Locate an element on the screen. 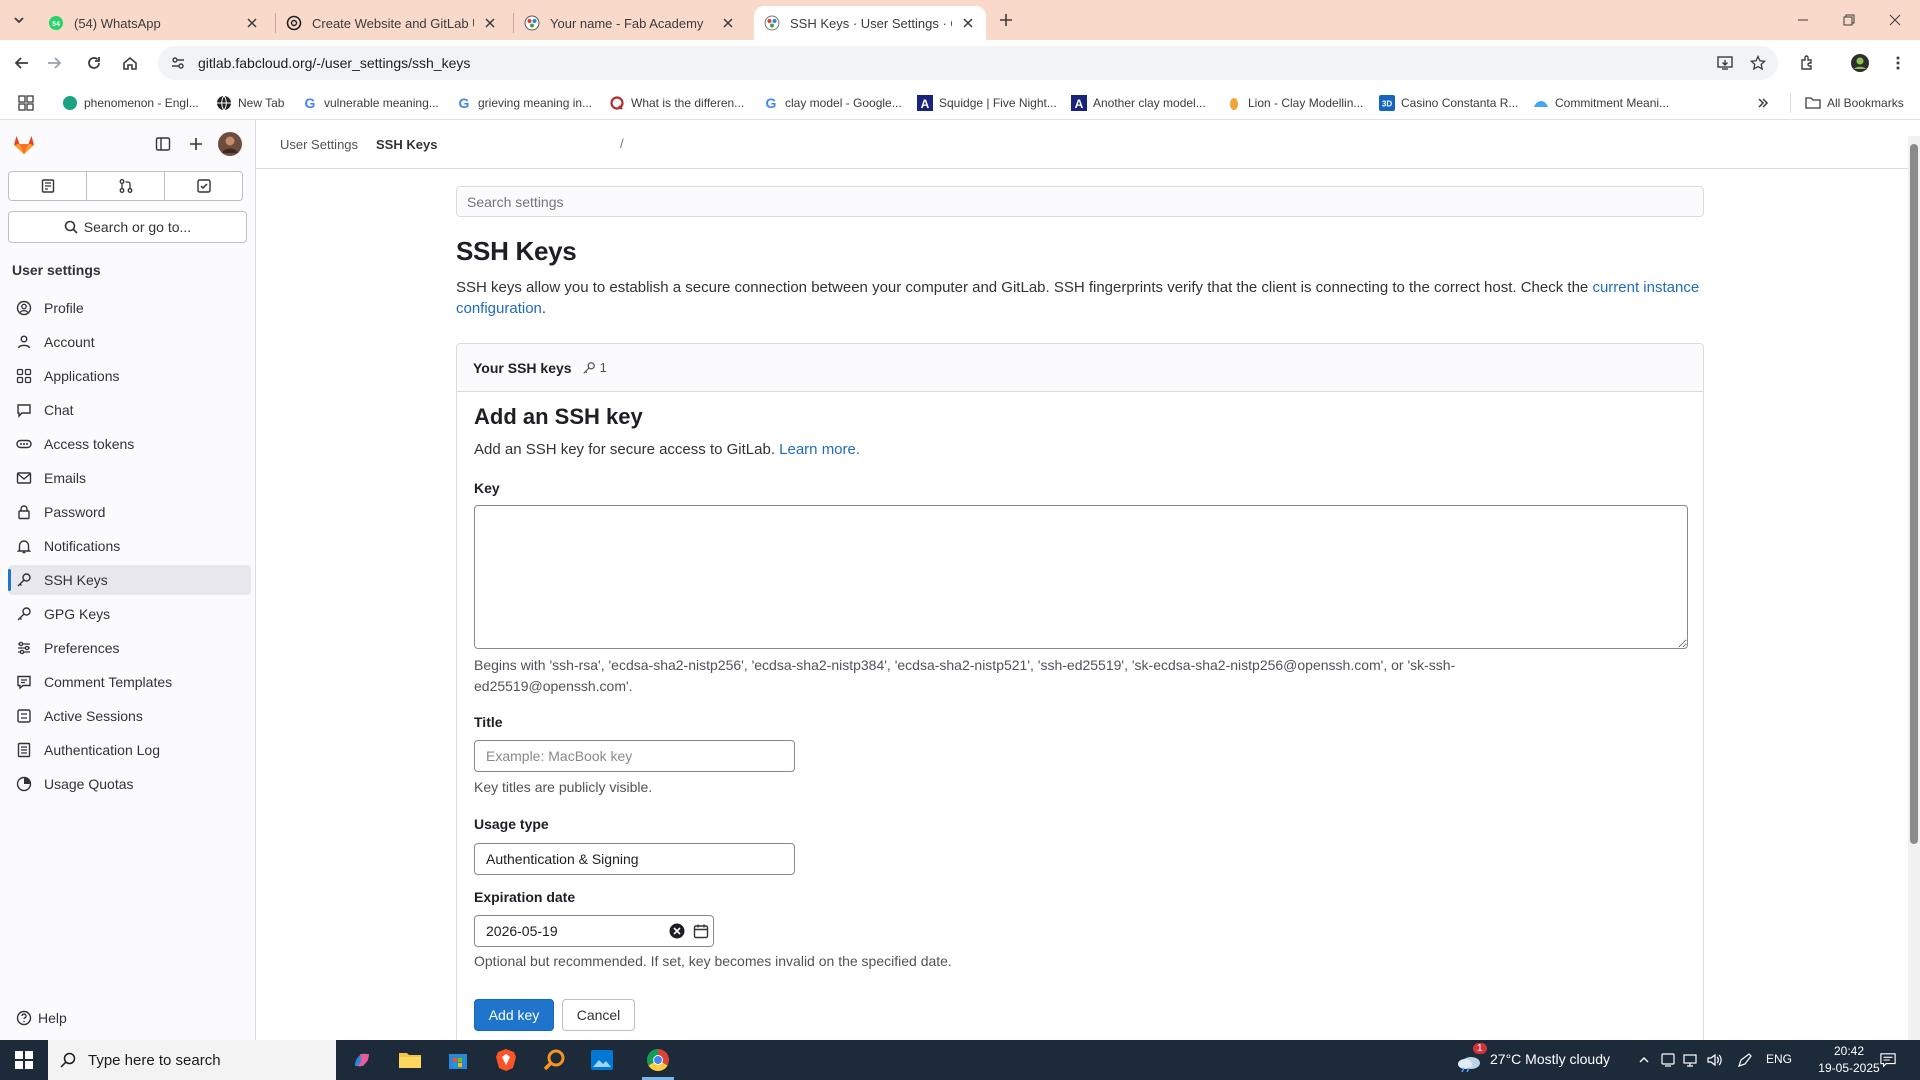 Image resolution: width=1920 pixels, height=1080 pixels. browser-menu-icon is located at coordinates (1898, 63).